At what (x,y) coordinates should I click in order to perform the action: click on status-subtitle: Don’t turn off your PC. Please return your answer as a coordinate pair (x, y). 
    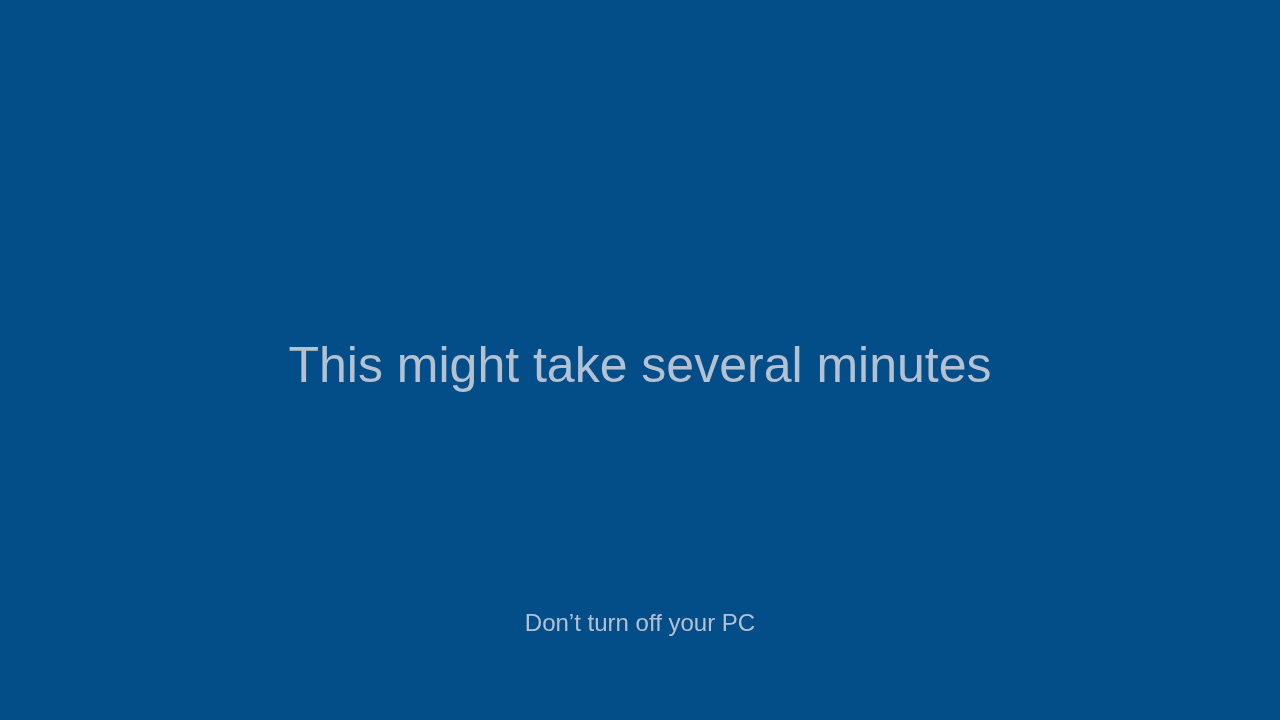
    Looking at the image, I should click on (640, 623).